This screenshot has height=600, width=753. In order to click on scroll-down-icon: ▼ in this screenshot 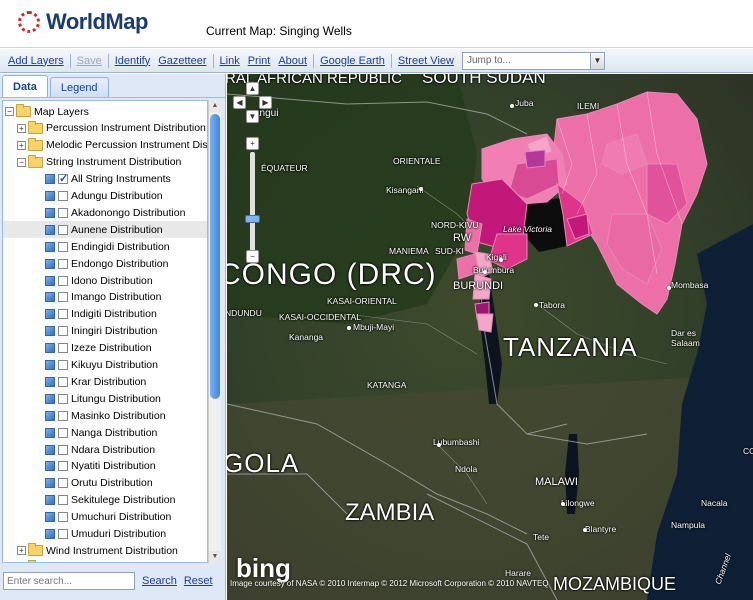, I will do `click(215, 557)`.